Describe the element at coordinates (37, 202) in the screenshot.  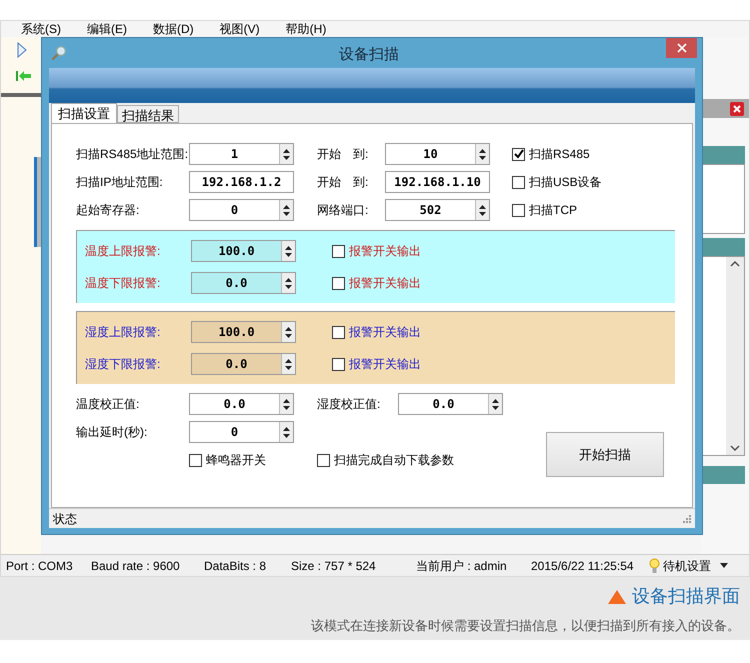
I see `scrollbar-thumb` at that location.